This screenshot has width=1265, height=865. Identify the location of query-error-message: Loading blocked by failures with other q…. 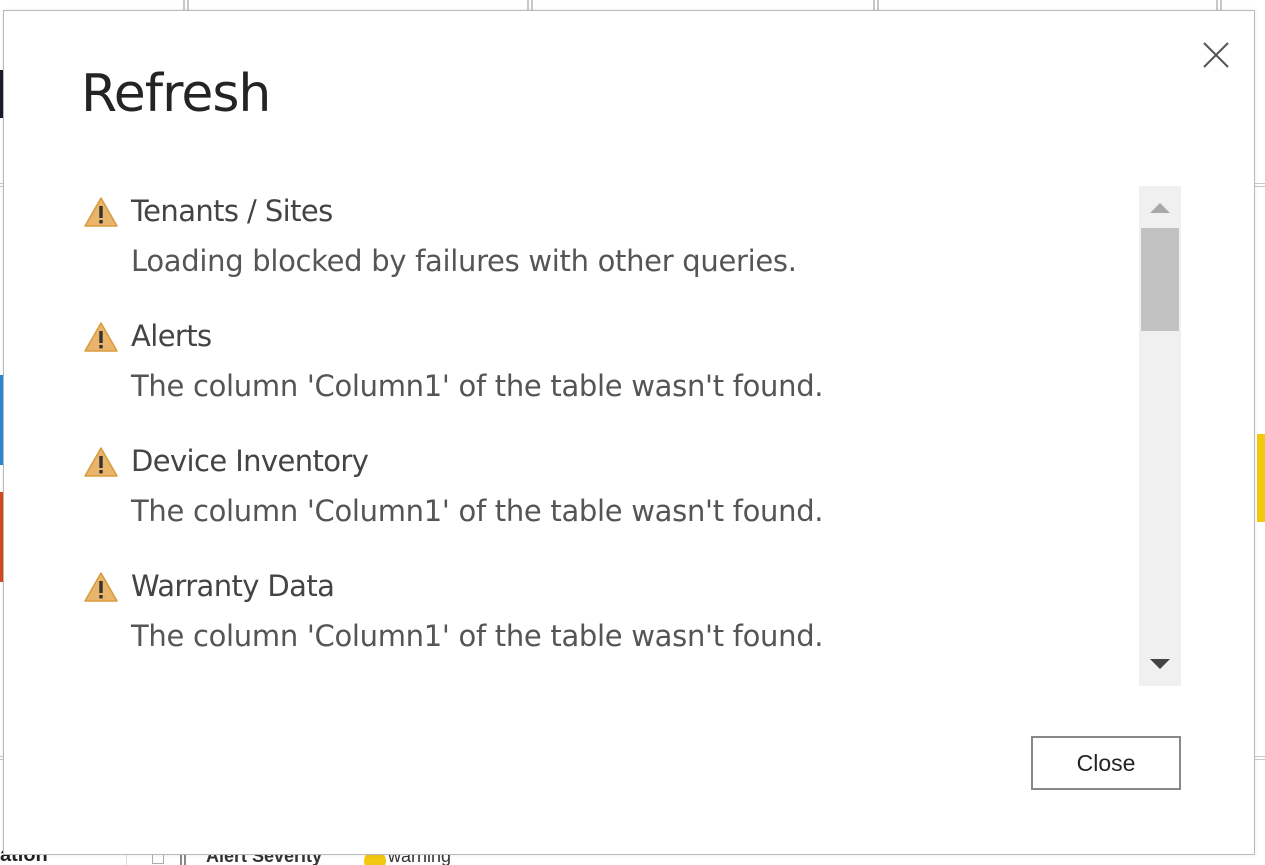
(464, 261).